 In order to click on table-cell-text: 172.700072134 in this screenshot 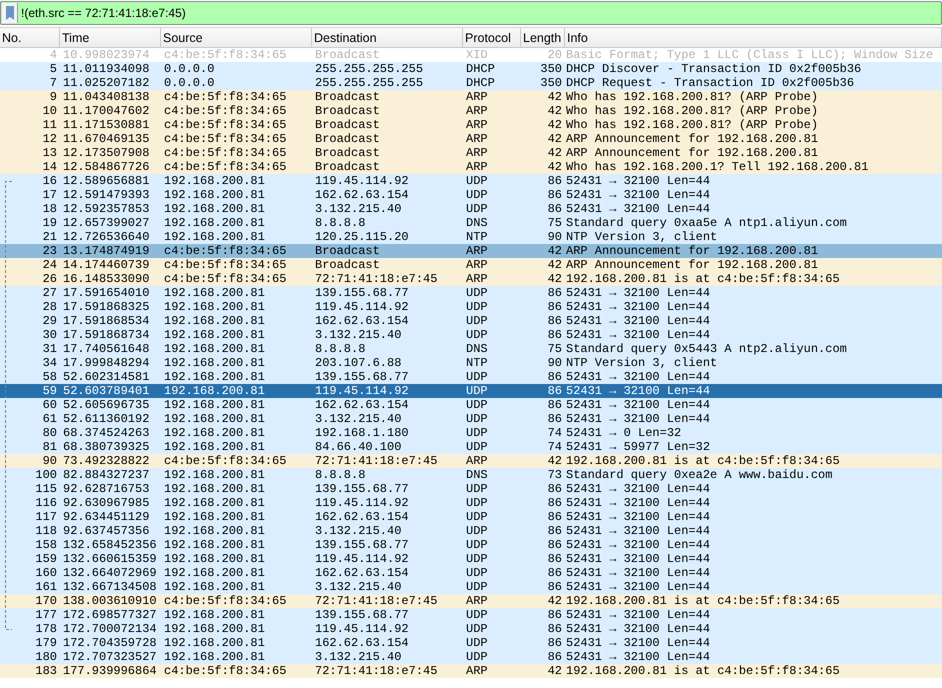, I will do `click(110, 629)`.